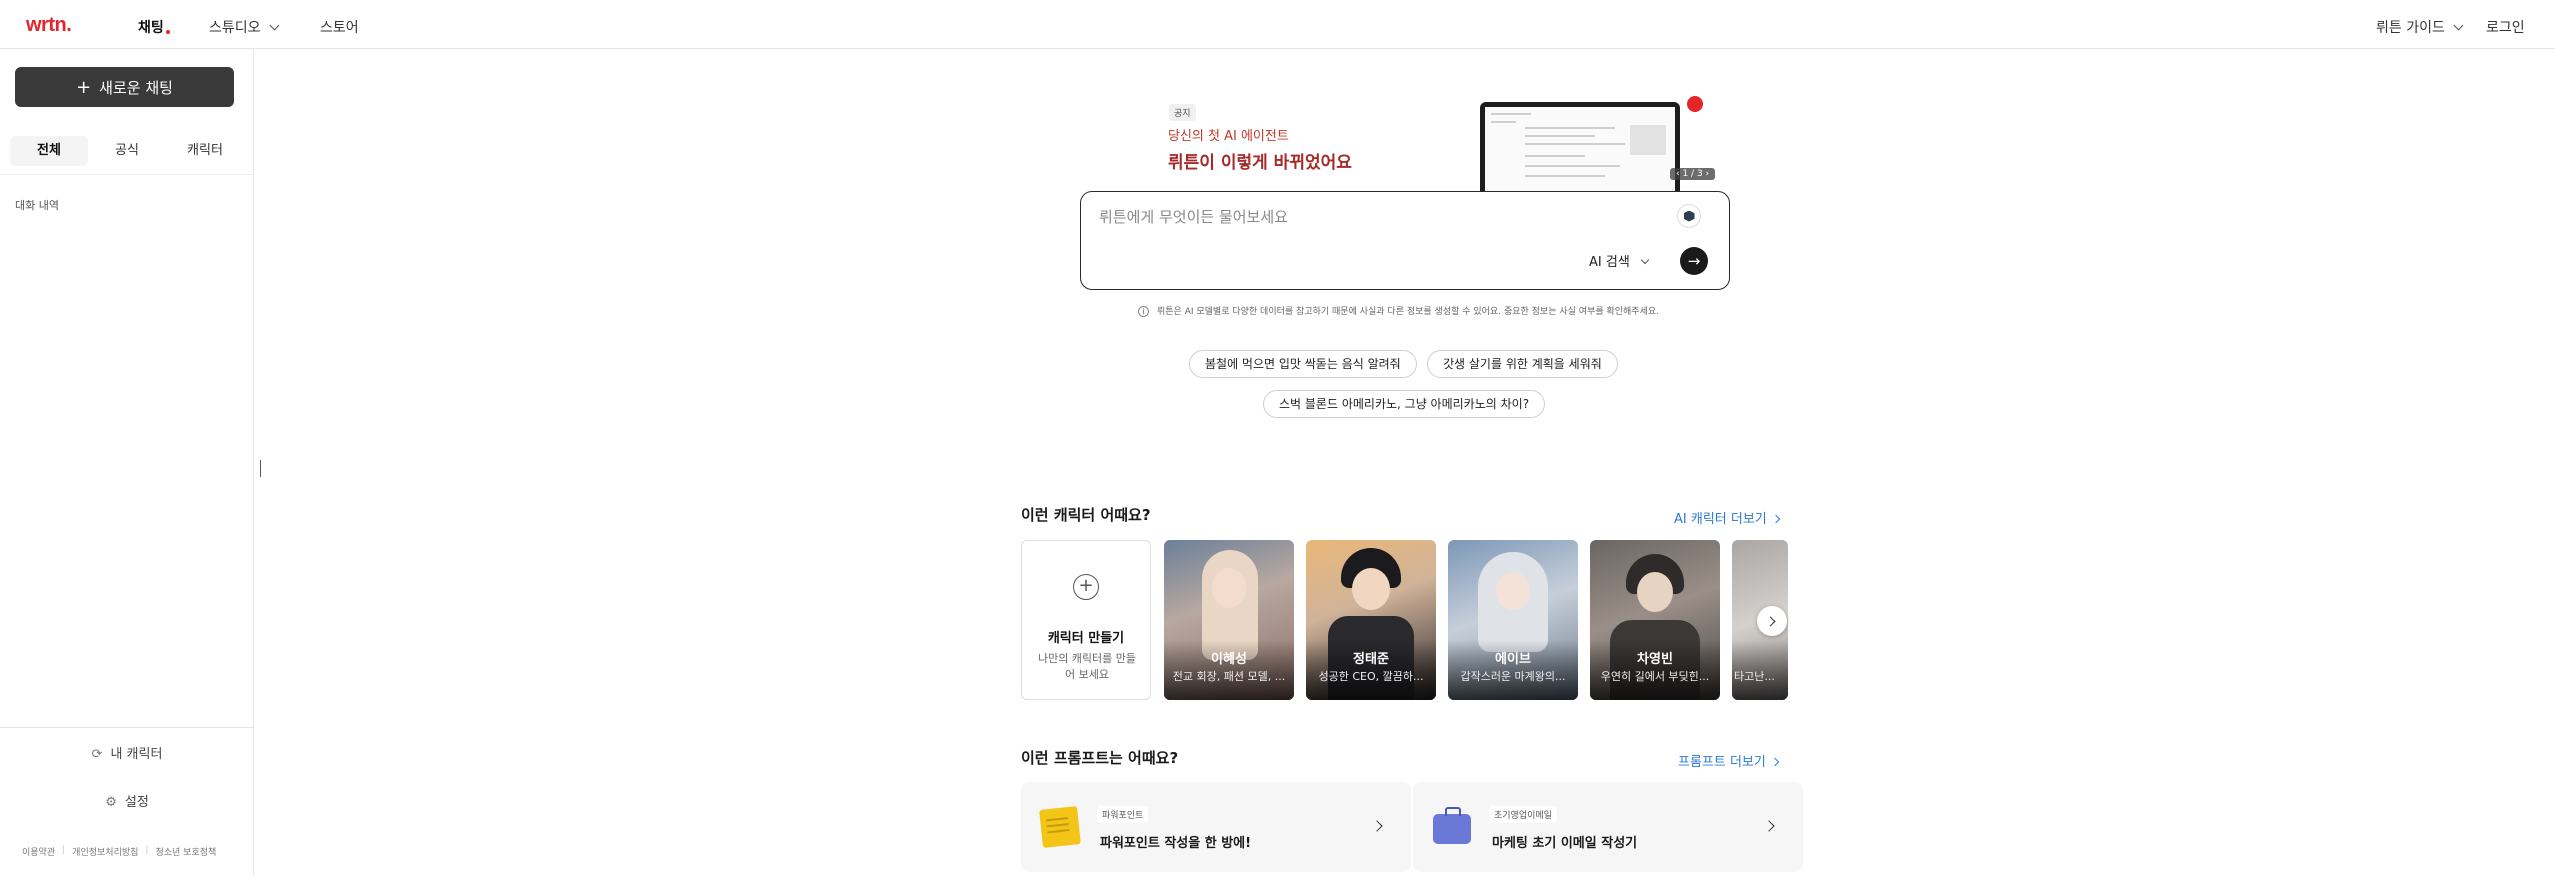 Image resolution: width=2555 pixels, height=876 pixels. Describe the element at coordinates (1452, 825) in the screenshot. I see `briefcase-icon` at that location.